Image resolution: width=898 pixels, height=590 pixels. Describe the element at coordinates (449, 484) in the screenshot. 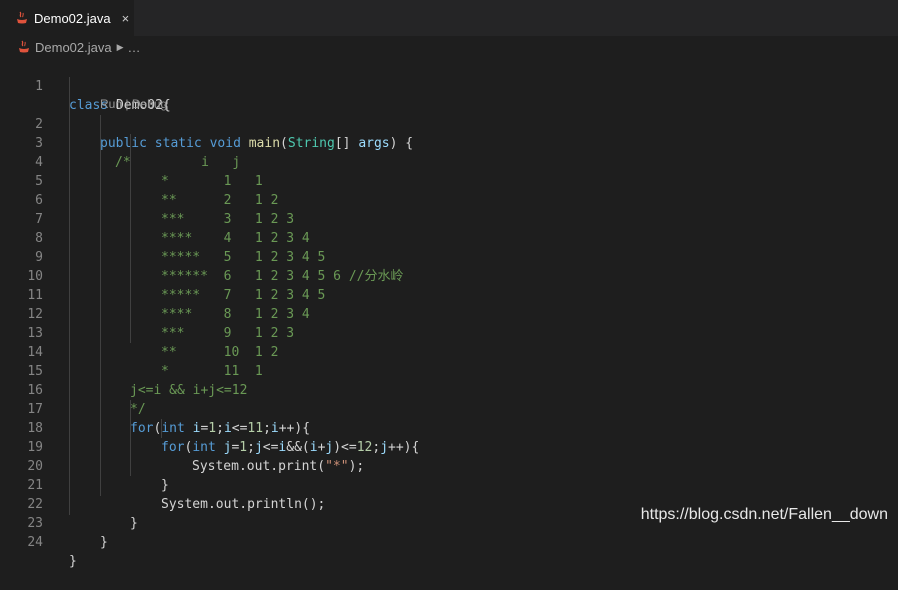

I see `code-line-21: 21 System.out.println();` at that location.